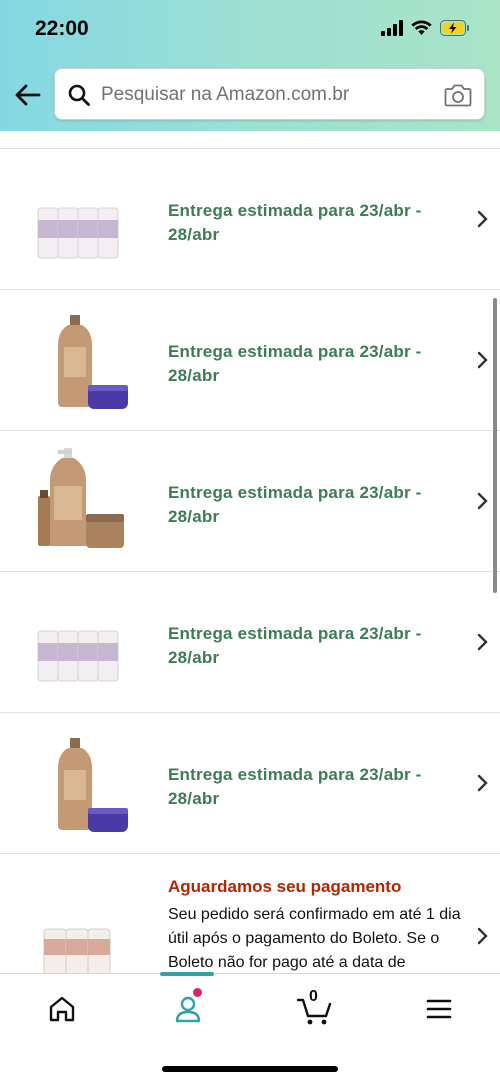  I want to click on notification-dot, so click(197, 992).